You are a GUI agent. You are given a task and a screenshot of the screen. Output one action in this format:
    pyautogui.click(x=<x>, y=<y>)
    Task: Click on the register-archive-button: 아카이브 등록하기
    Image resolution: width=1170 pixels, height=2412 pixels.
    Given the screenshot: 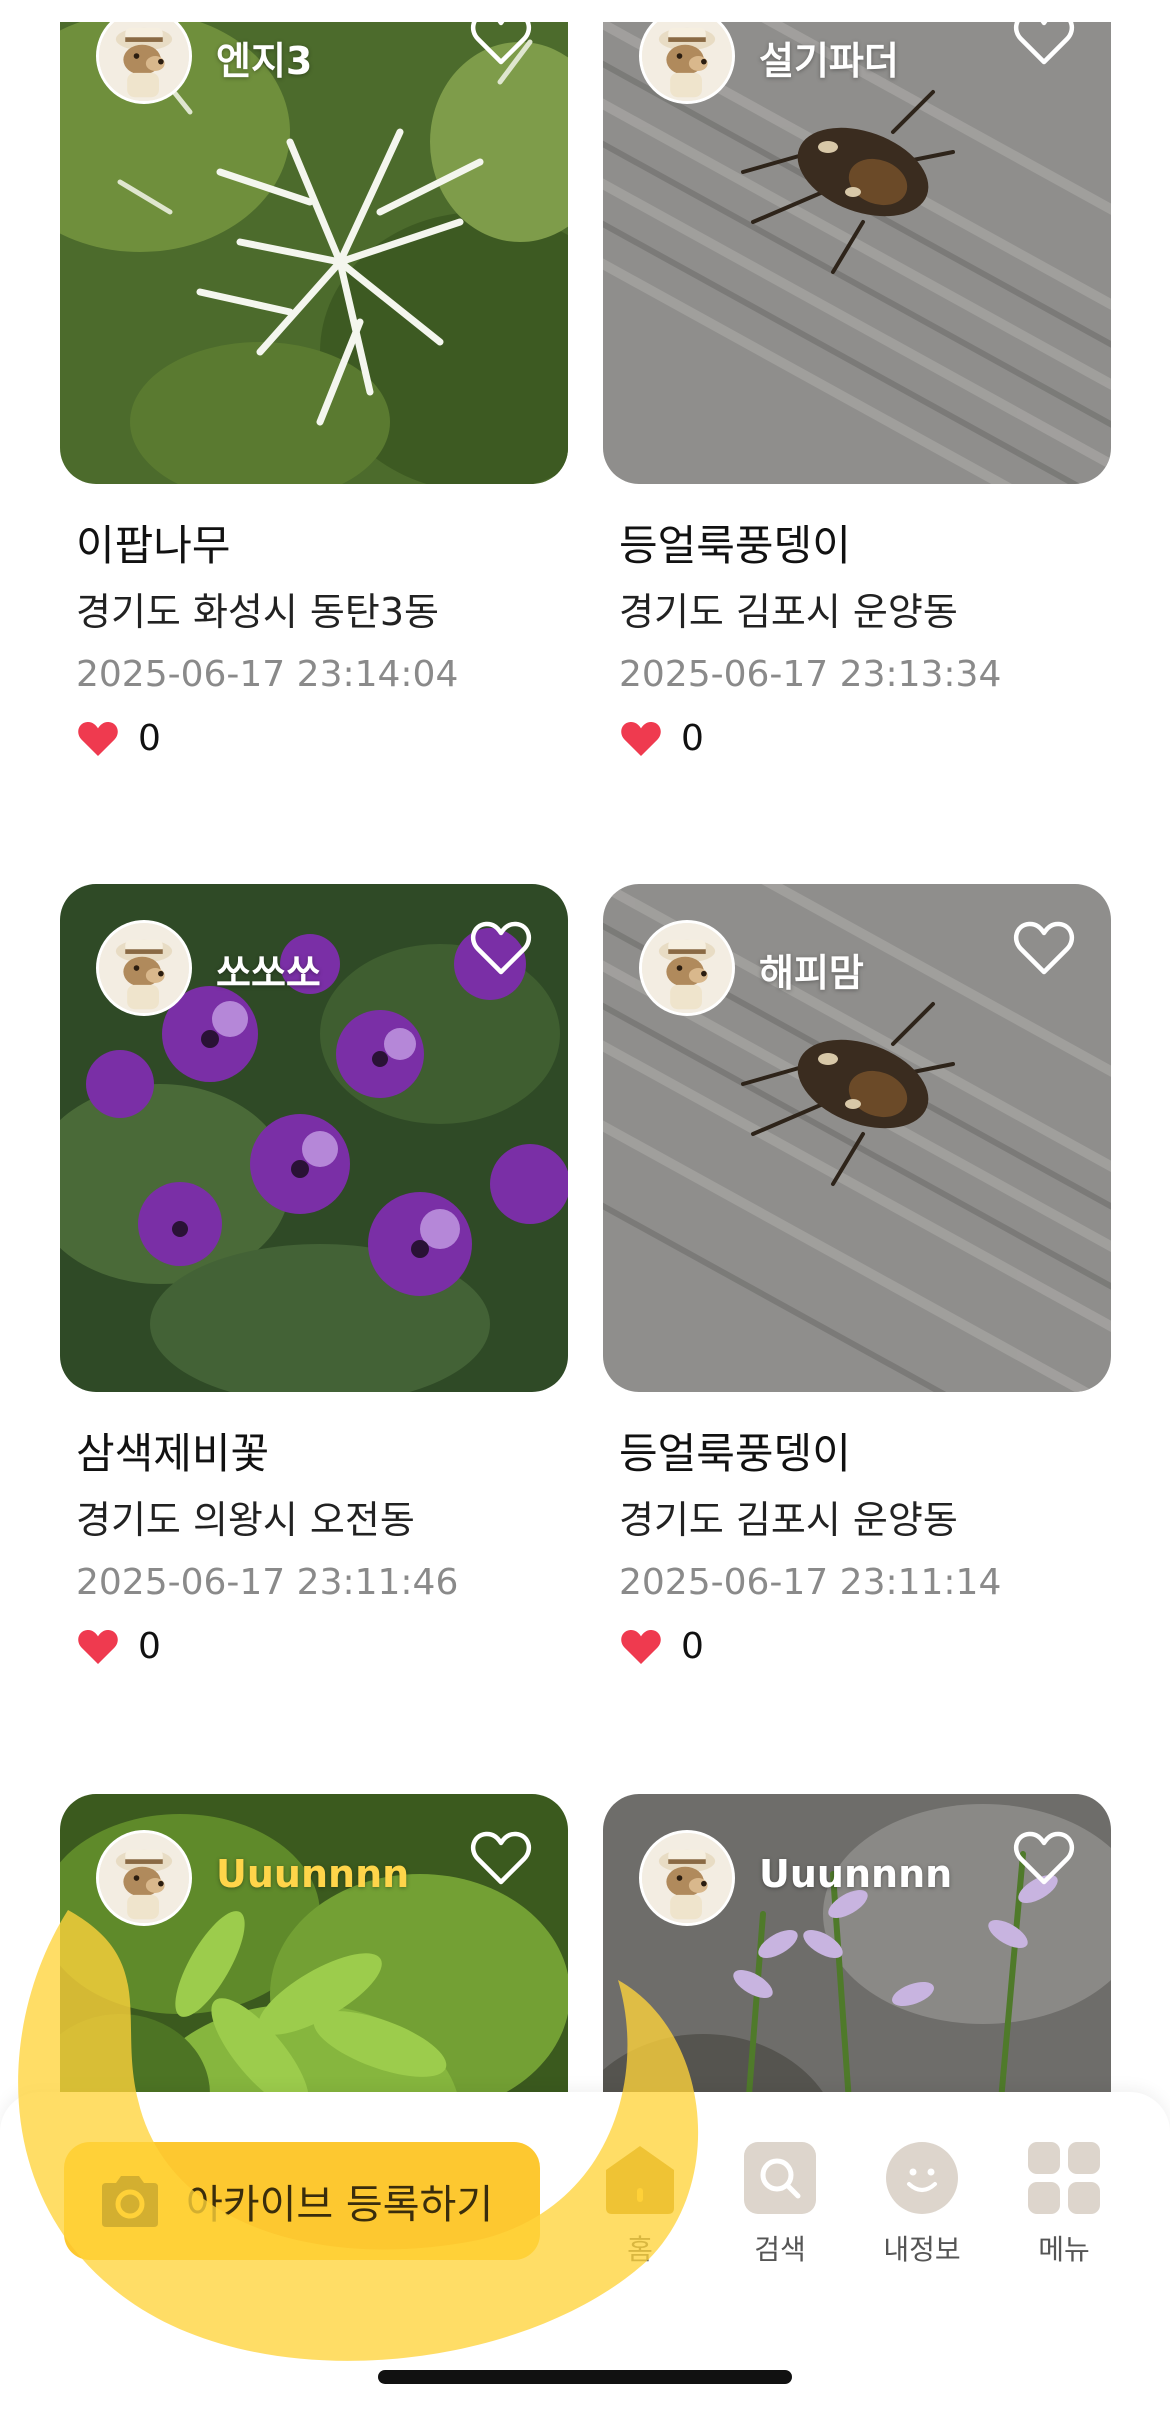 What is the action you would take?
    pyautogui.click(x=302, y=2201)
    